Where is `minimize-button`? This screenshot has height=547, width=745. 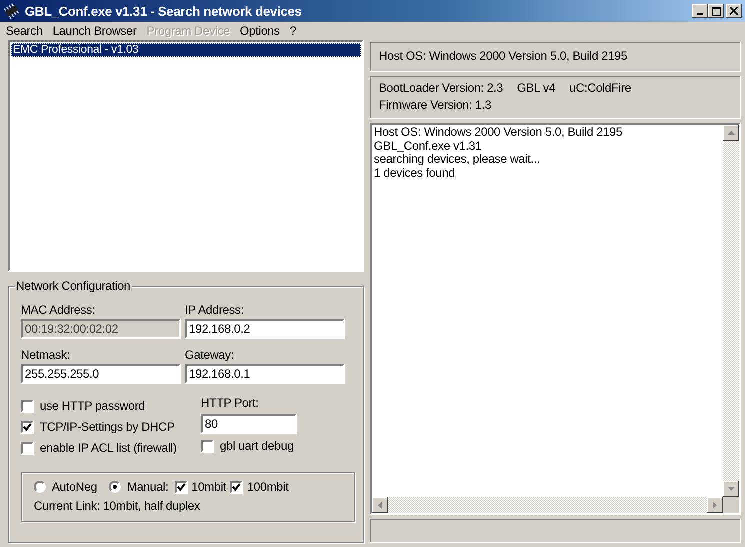
minimize-button is located at coordinates (700, 11).